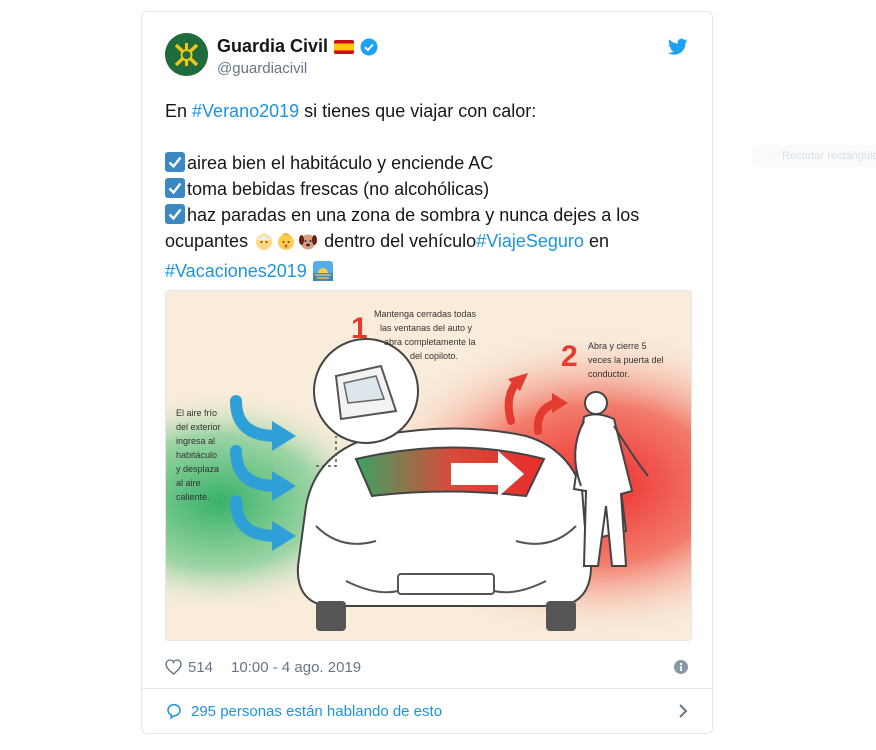 The image size is (876, 750). Describe the element at coordinates (683, 711) in the screenshot. I see `chevron-right-icon` at that location.